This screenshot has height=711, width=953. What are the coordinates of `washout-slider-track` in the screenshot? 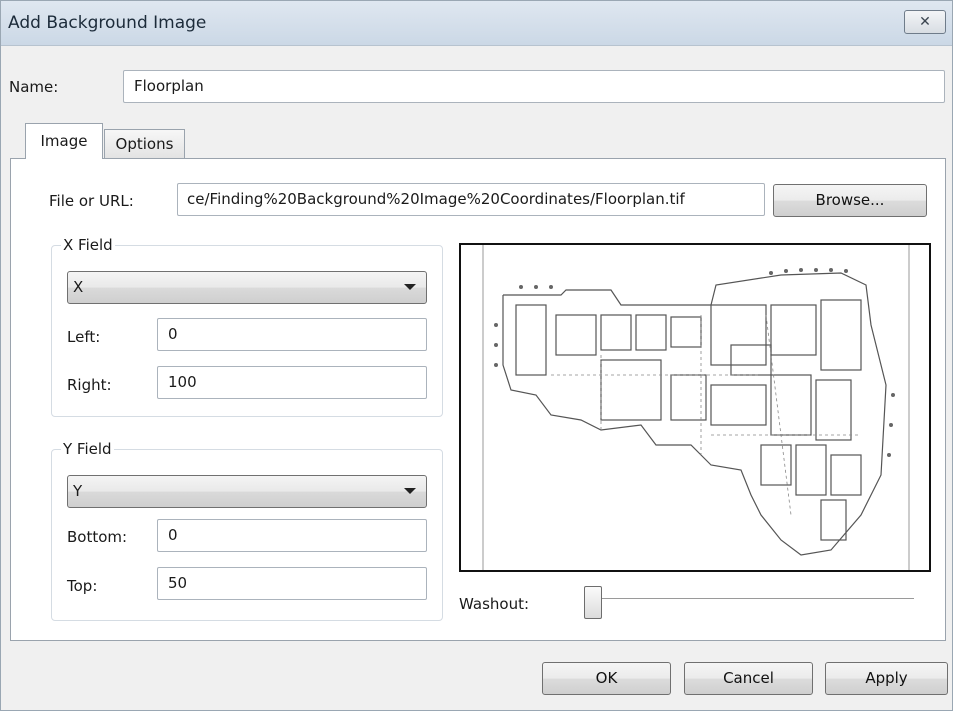 It's located at (749, 598).